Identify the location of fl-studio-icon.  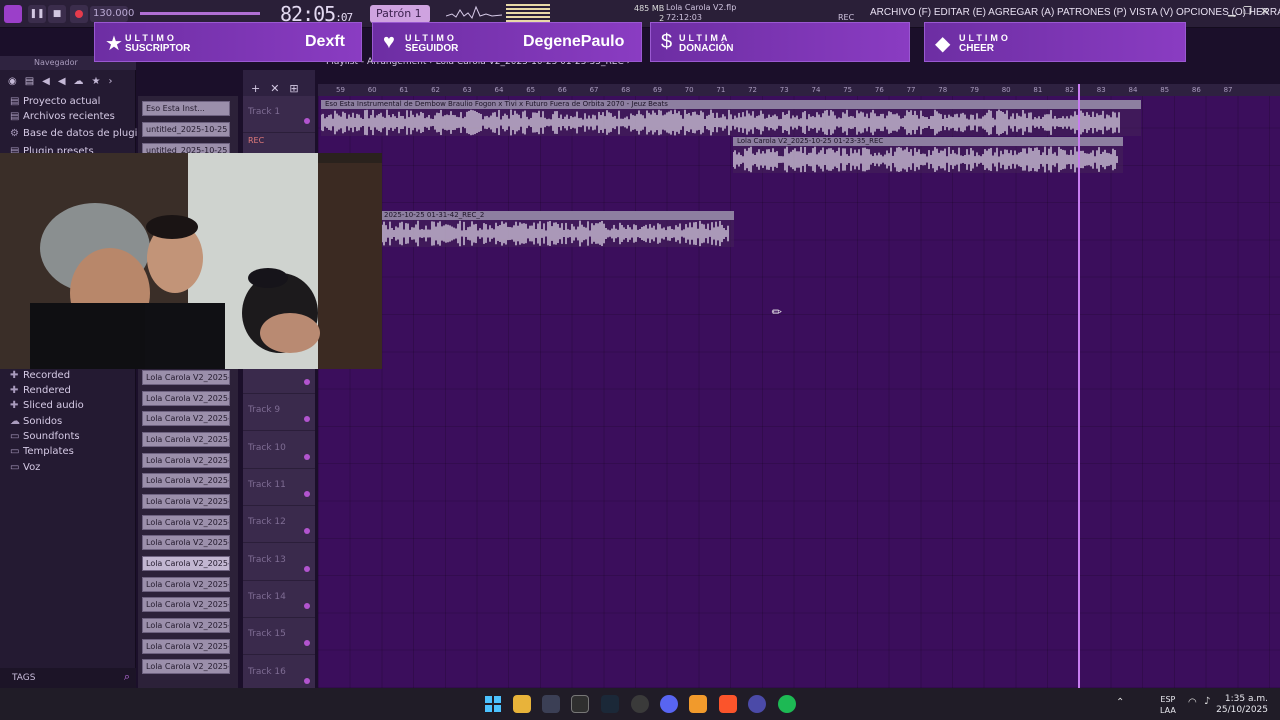
(698, 704).